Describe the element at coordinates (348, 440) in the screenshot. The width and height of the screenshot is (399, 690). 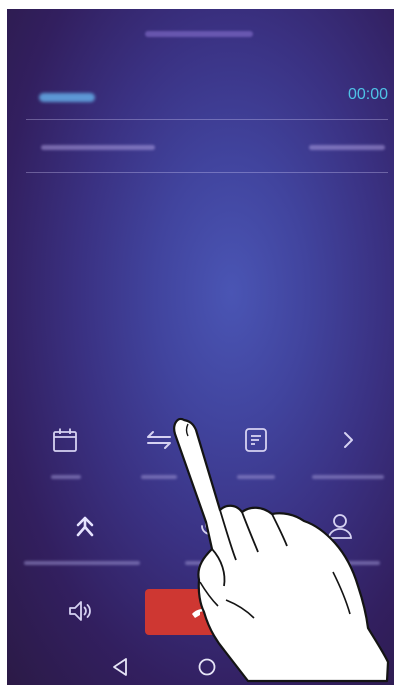
I see `chevron-right-icon` at that location.